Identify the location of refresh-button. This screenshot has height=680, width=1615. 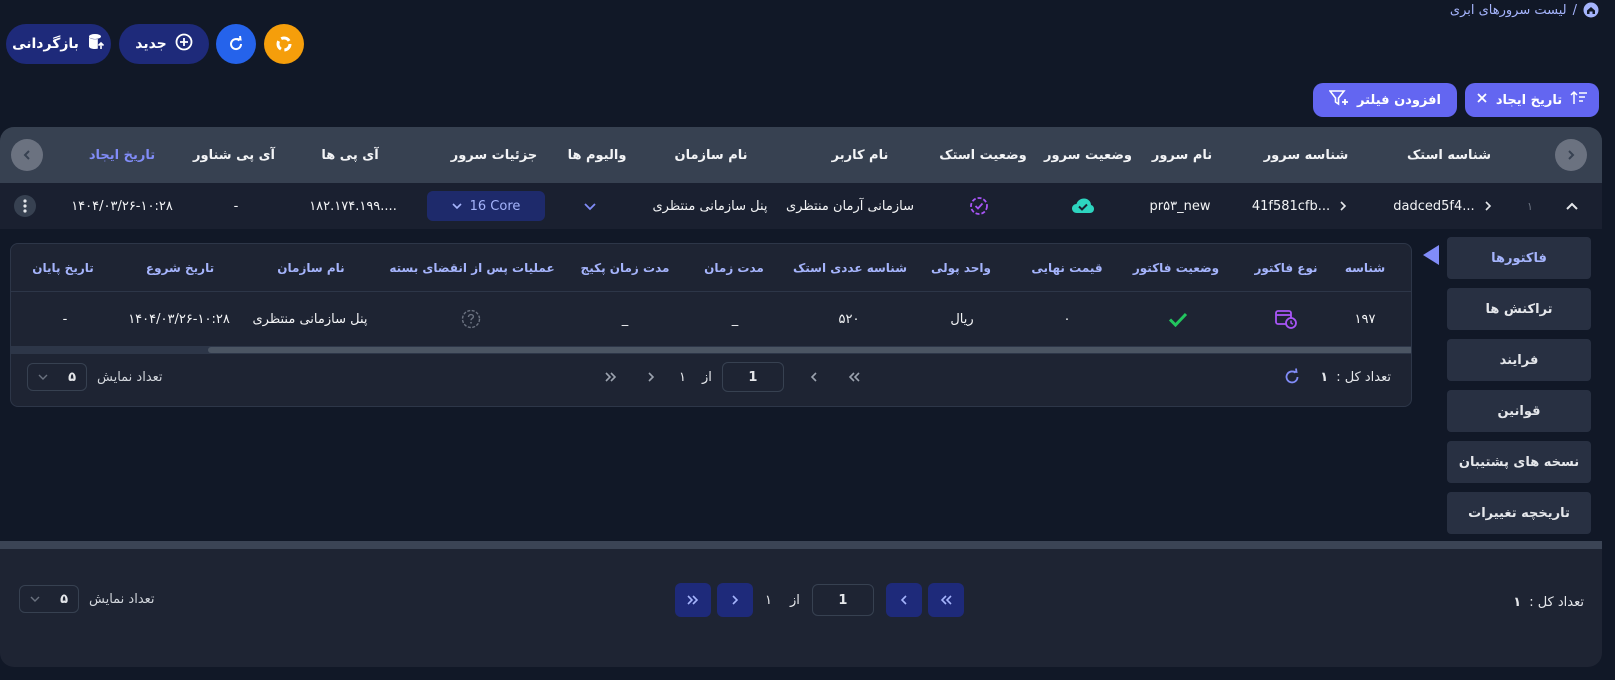
(236, 44).